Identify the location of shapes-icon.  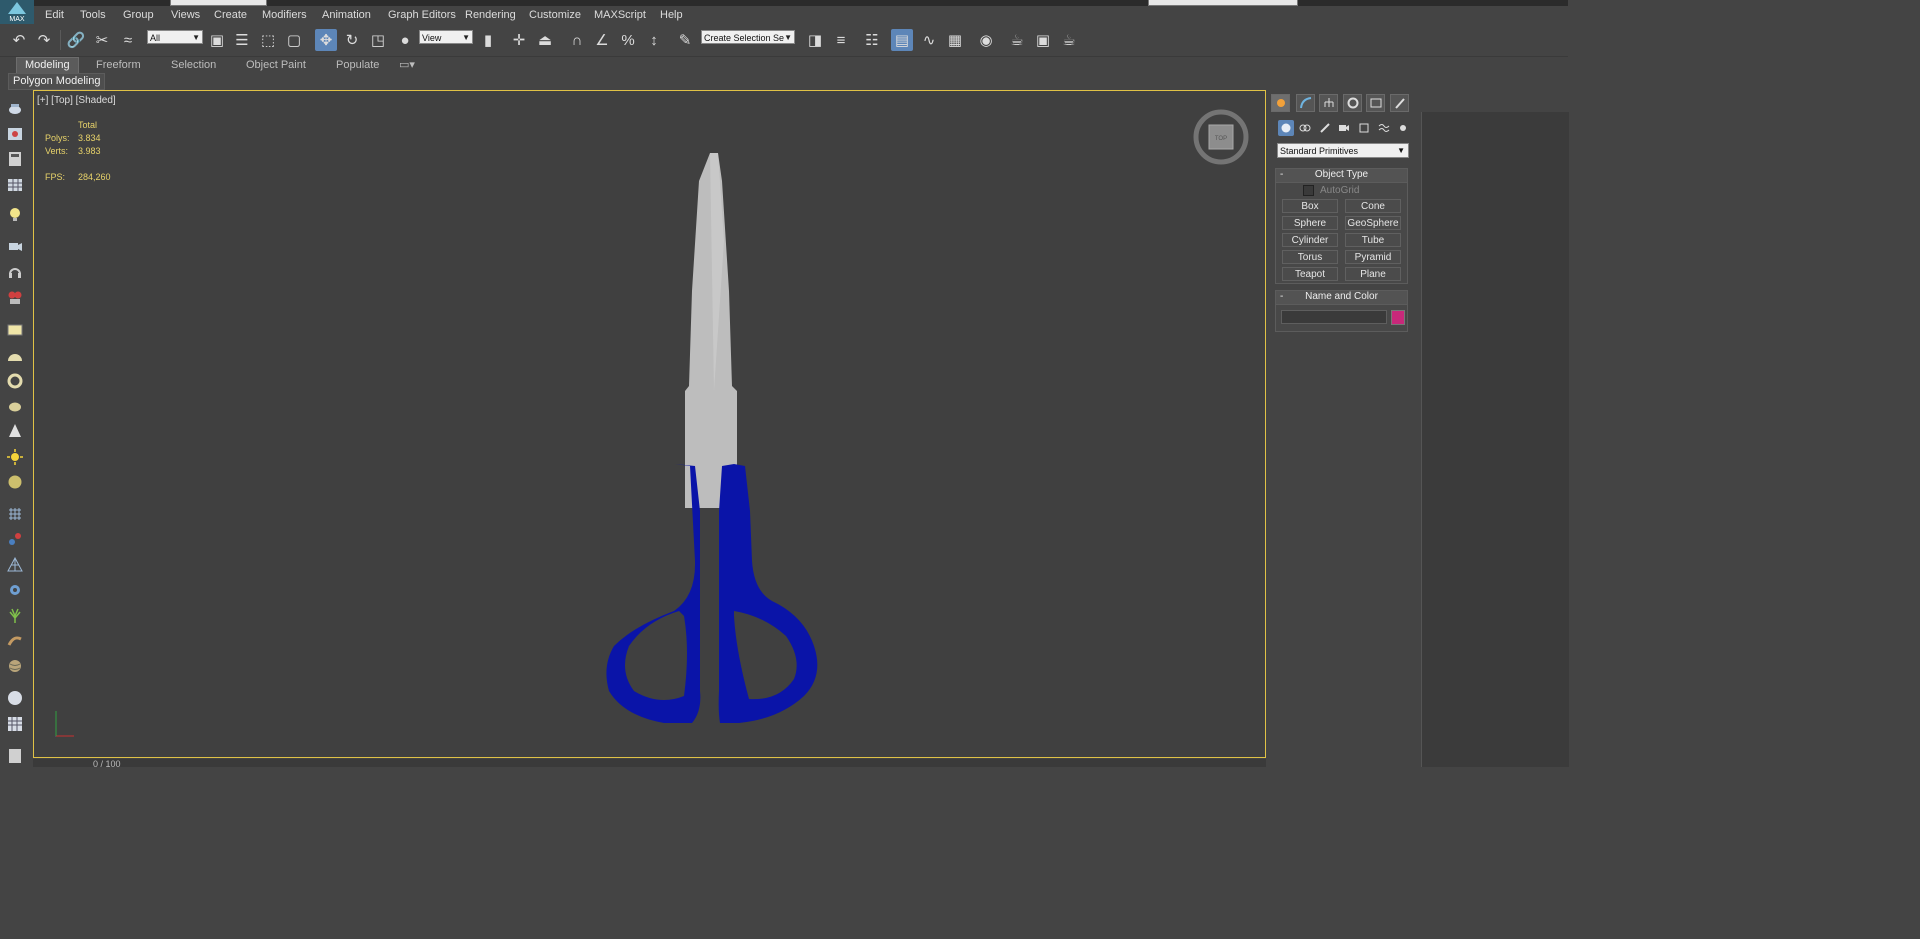
(1305, 128).